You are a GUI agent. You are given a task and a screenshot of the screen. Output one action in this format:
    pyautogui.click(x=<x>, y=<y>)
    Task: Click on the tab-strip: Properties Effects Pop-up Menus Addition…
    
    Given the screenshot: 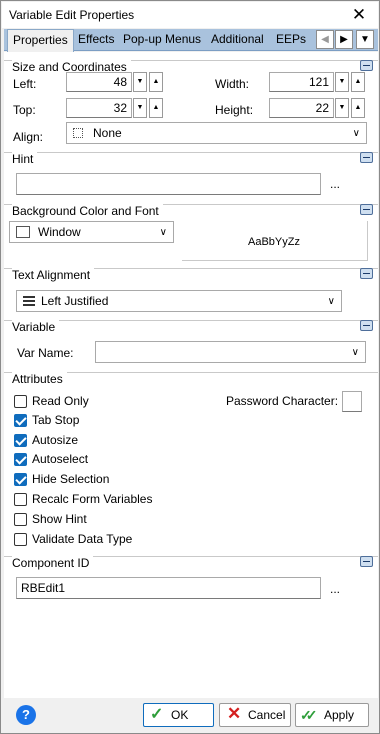 What is the action you would take?
    pyautogui.click(x=191, y=40)
    